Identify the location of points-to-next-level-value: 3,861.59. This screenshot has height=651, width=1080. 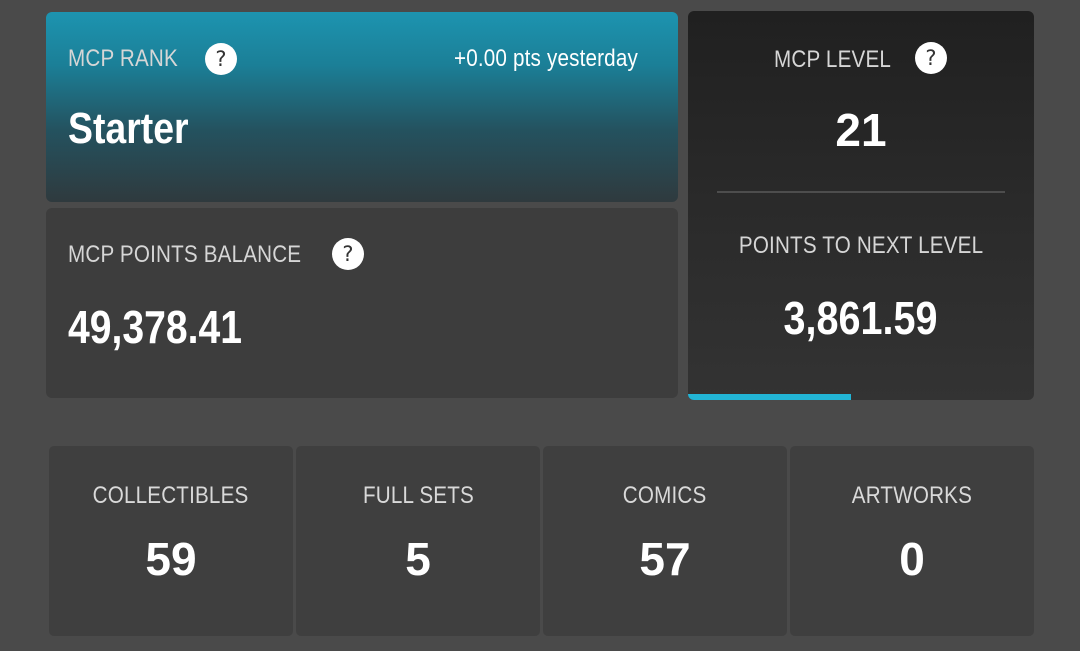
(861, 318).